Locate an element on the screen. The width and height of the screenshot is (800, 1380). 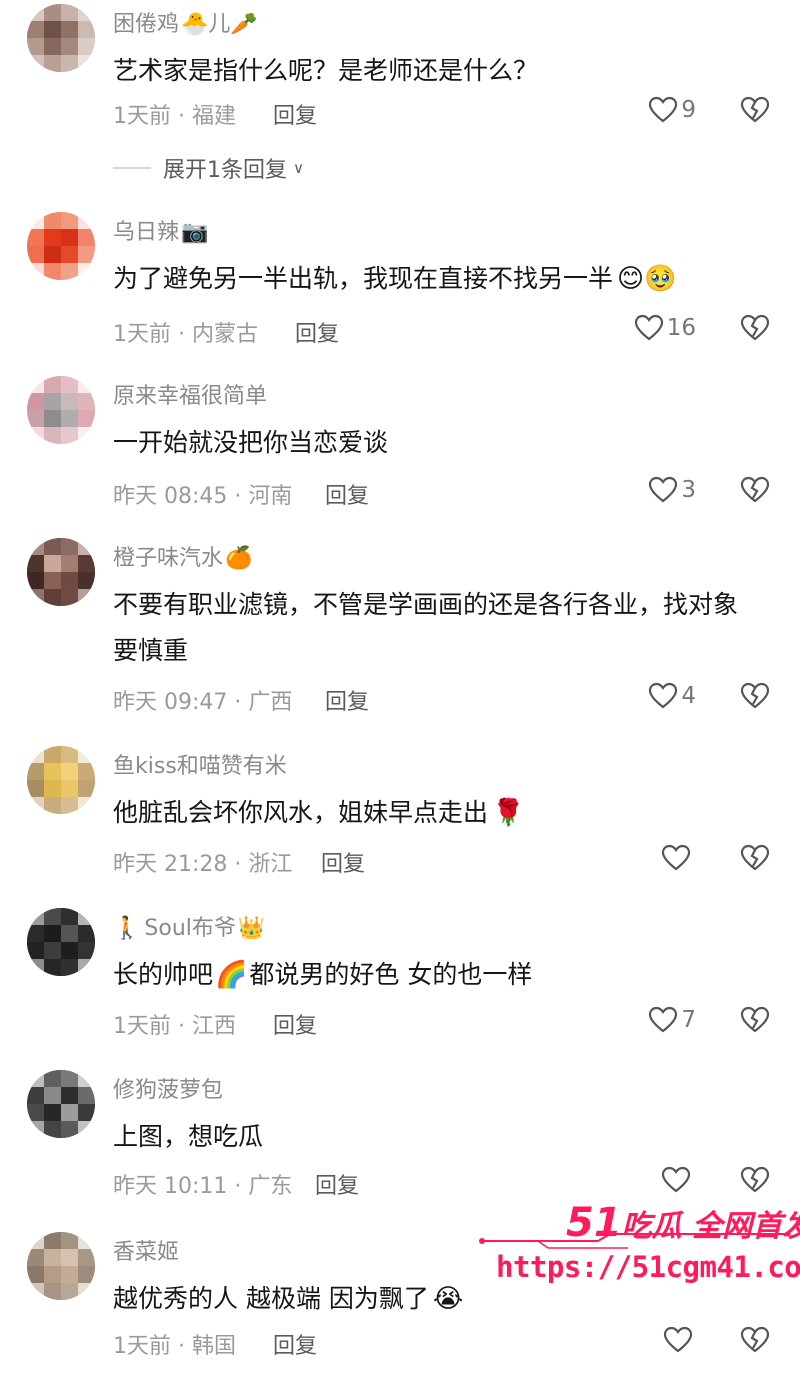
username: 鱼kiss和喵赞有米 is located at coordinates (200, 764).